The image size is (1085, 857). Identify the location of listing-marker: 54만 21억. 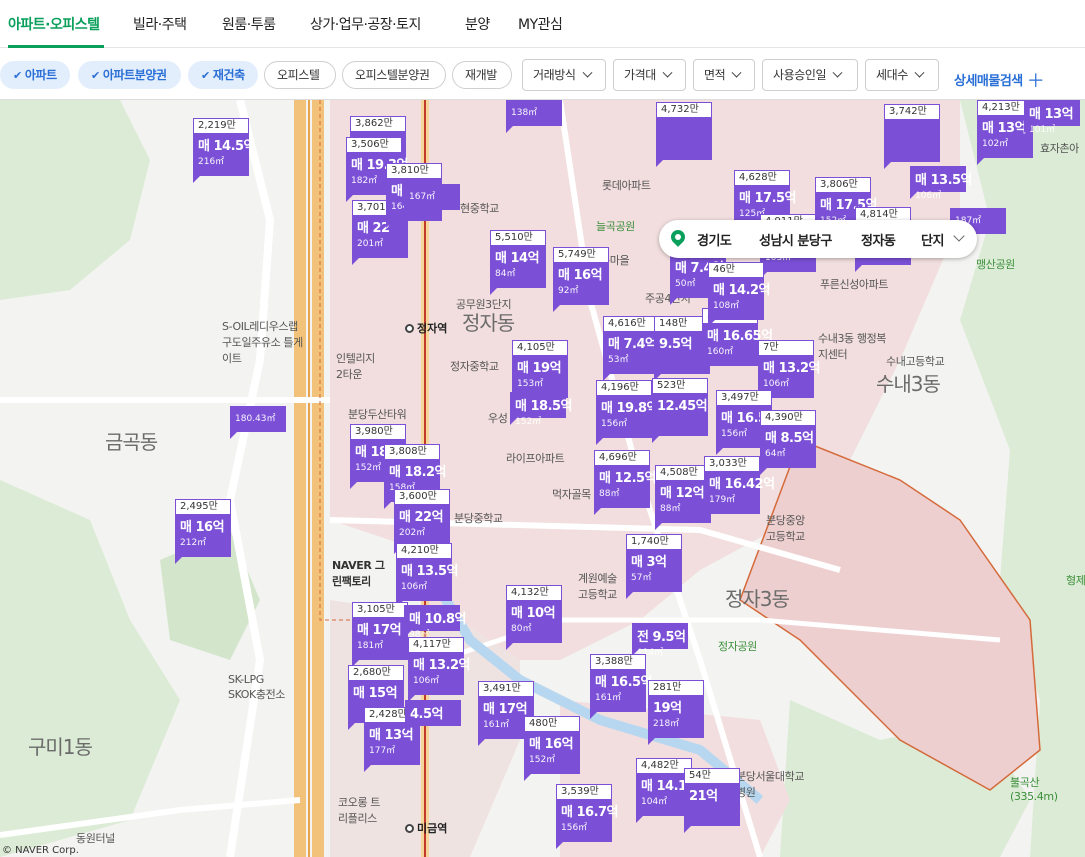
(712, 800).